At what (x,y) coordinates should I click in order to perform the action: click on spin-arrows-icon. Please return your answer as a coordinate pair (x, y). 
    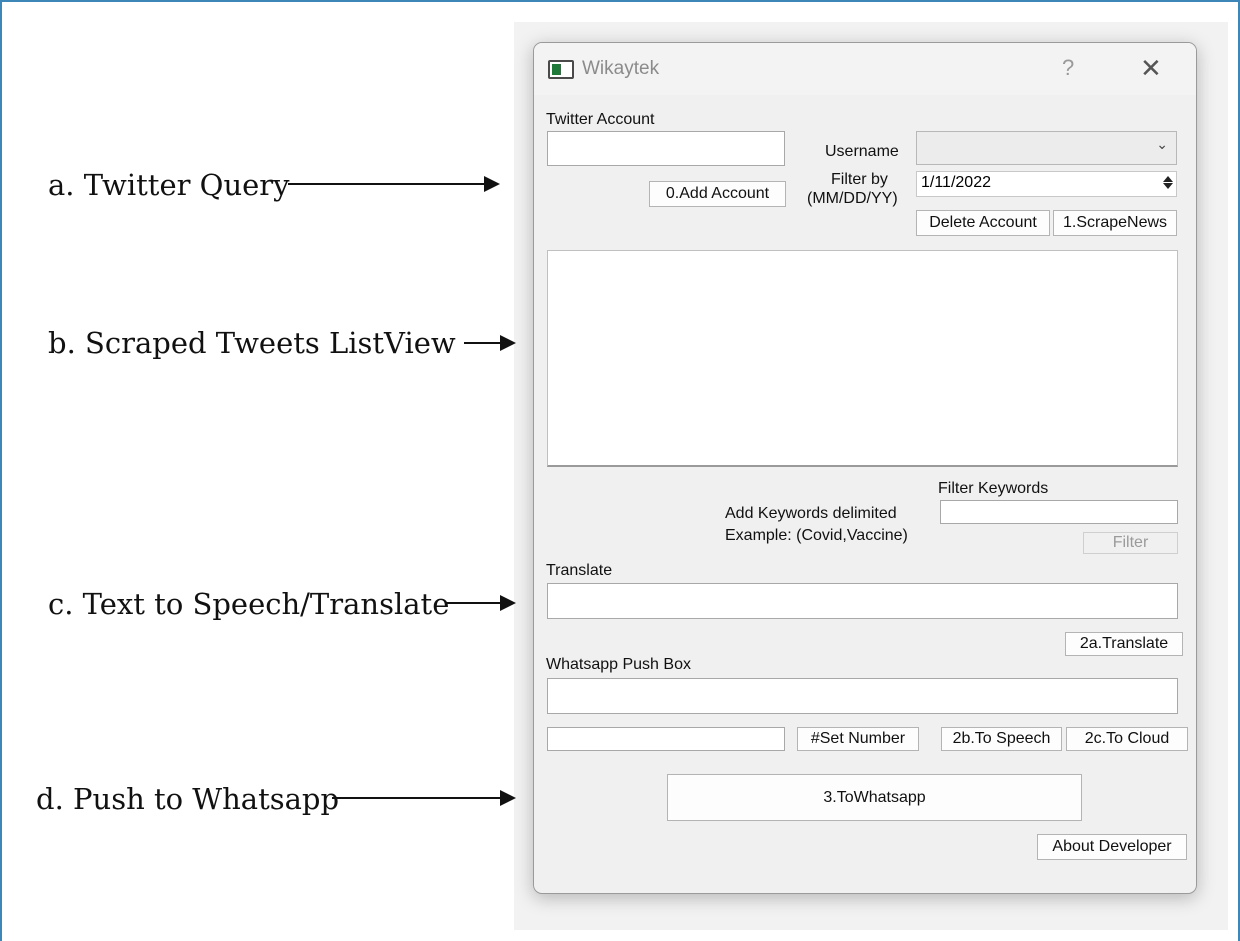
    Looking at the image, I should click on (1168, 184).